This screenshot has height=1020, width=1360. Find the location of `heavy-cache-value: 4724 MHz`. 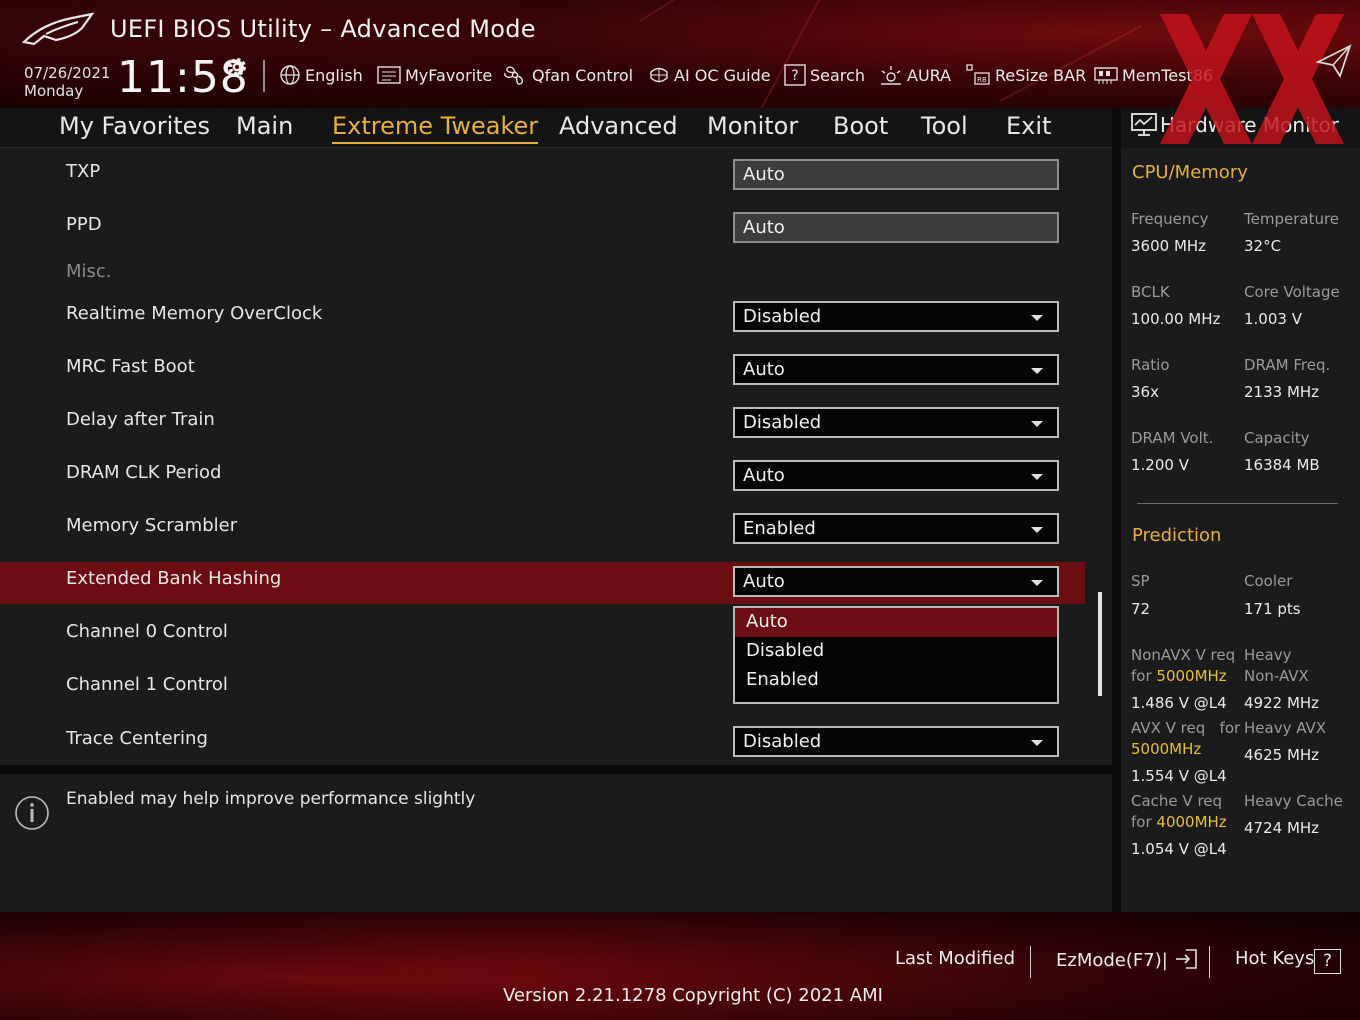

heavy-cache-value: 4724 MHz is located at coordinates (1282, 828).